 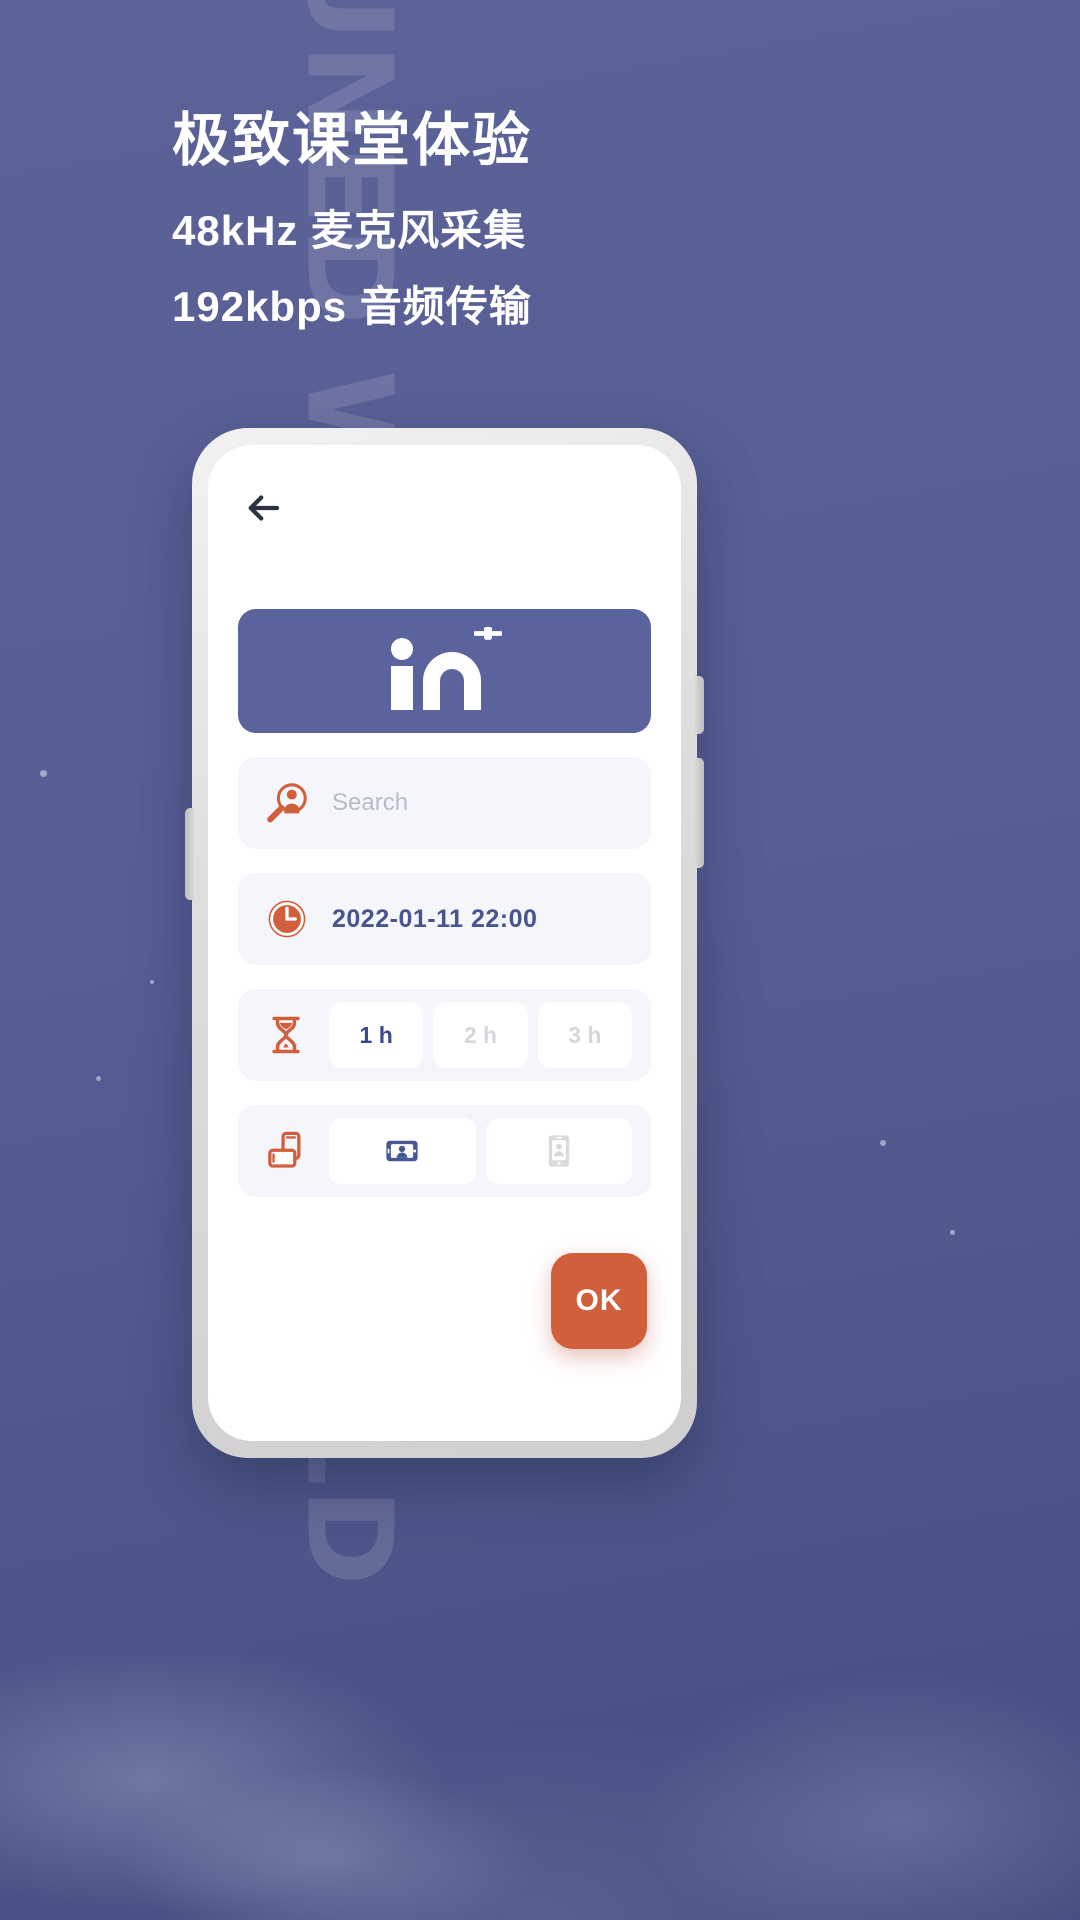 I want to click on rotate-device-icon, so click(x=286, y=1151).